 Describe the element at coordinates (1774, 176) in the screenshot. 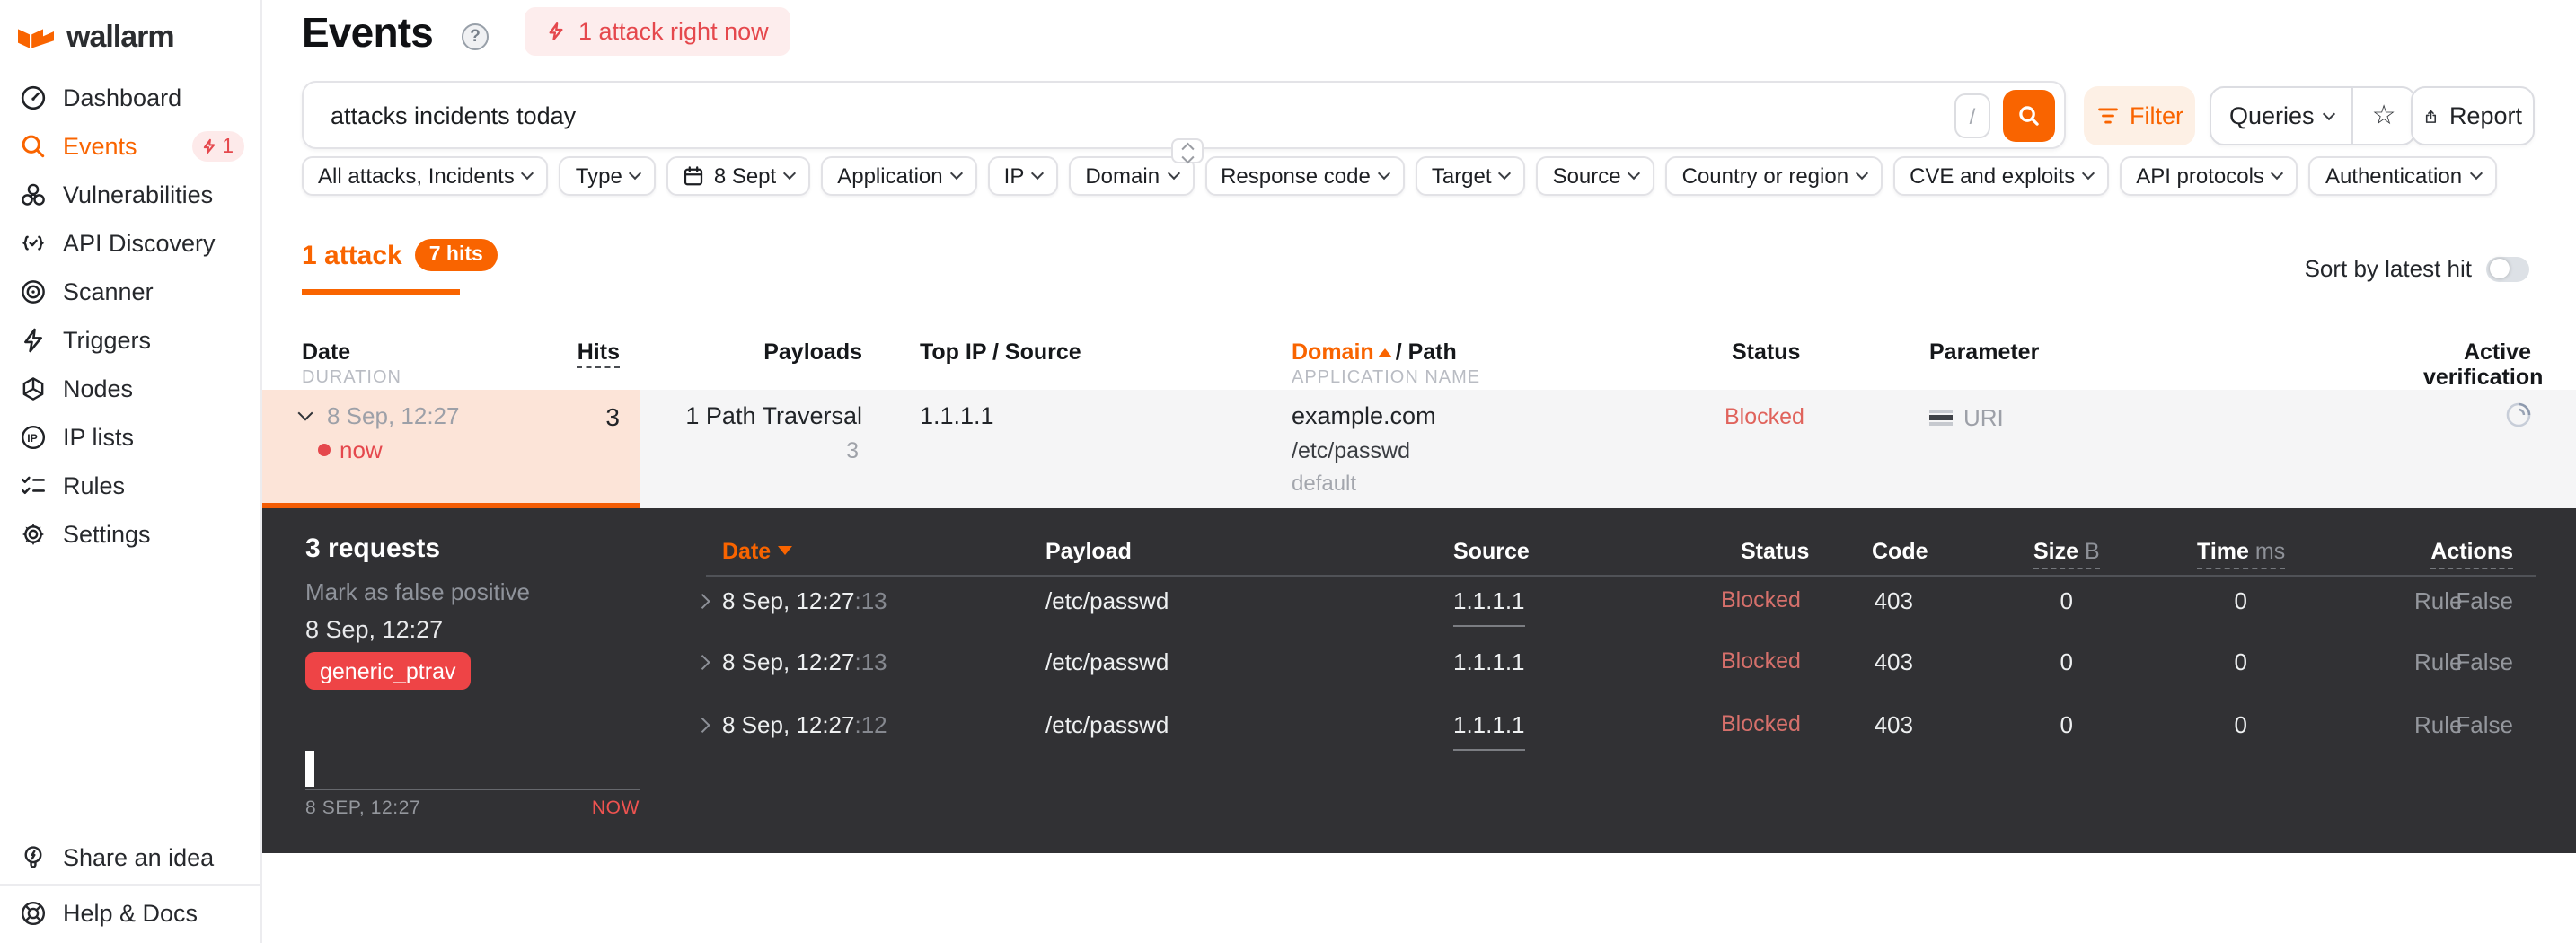

I see `filter-chip-country: Country or region` at that location.